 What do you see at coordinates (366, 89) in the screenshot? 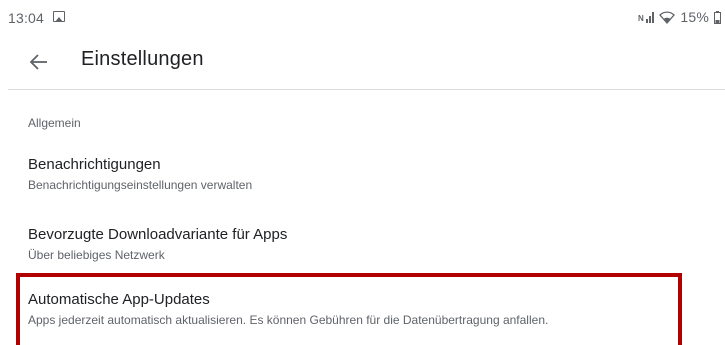
I see `toolbar-divider` at bounding box center [366, 89].